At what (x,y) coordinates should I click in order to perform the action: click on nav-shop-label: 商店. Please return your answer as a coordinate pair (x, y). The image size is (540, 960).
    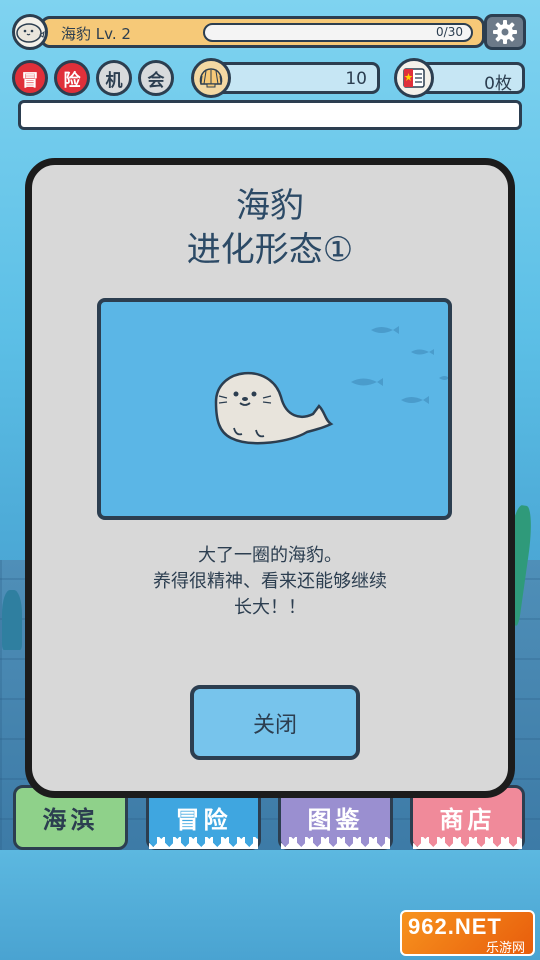
    Looking at the image, I should click on (467, 820).